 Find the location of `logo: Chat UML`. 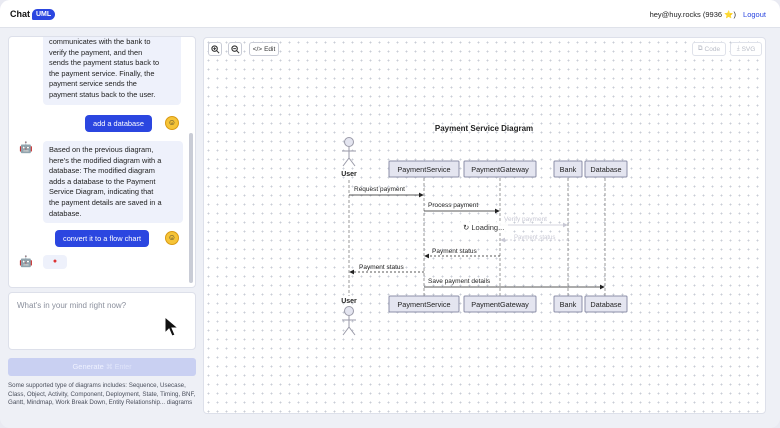

logo: Chat UML is located at coordinates (33, 14).